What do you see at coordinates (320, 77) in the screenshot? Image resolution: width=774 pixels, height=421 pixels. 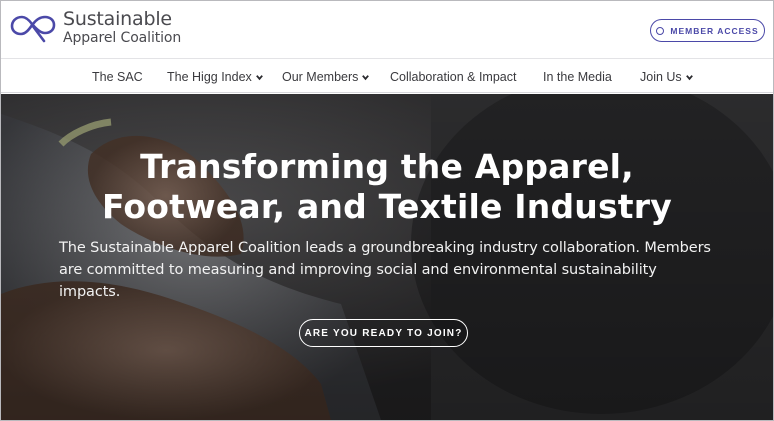 I see `nav-label: Our Members` at bounding box center [320, 77].